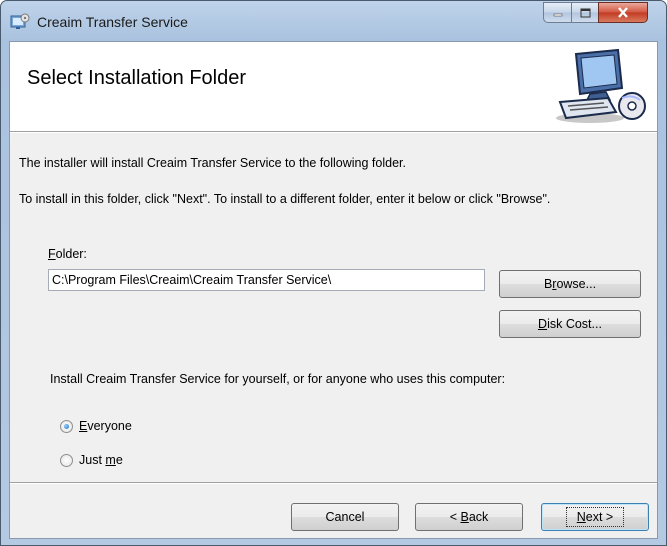 The image size is (667, 546). What do you see at coordinates (66, 460) in the screenshot?
I see `radio-unselected-indicator` at bounding box center [66, 460].